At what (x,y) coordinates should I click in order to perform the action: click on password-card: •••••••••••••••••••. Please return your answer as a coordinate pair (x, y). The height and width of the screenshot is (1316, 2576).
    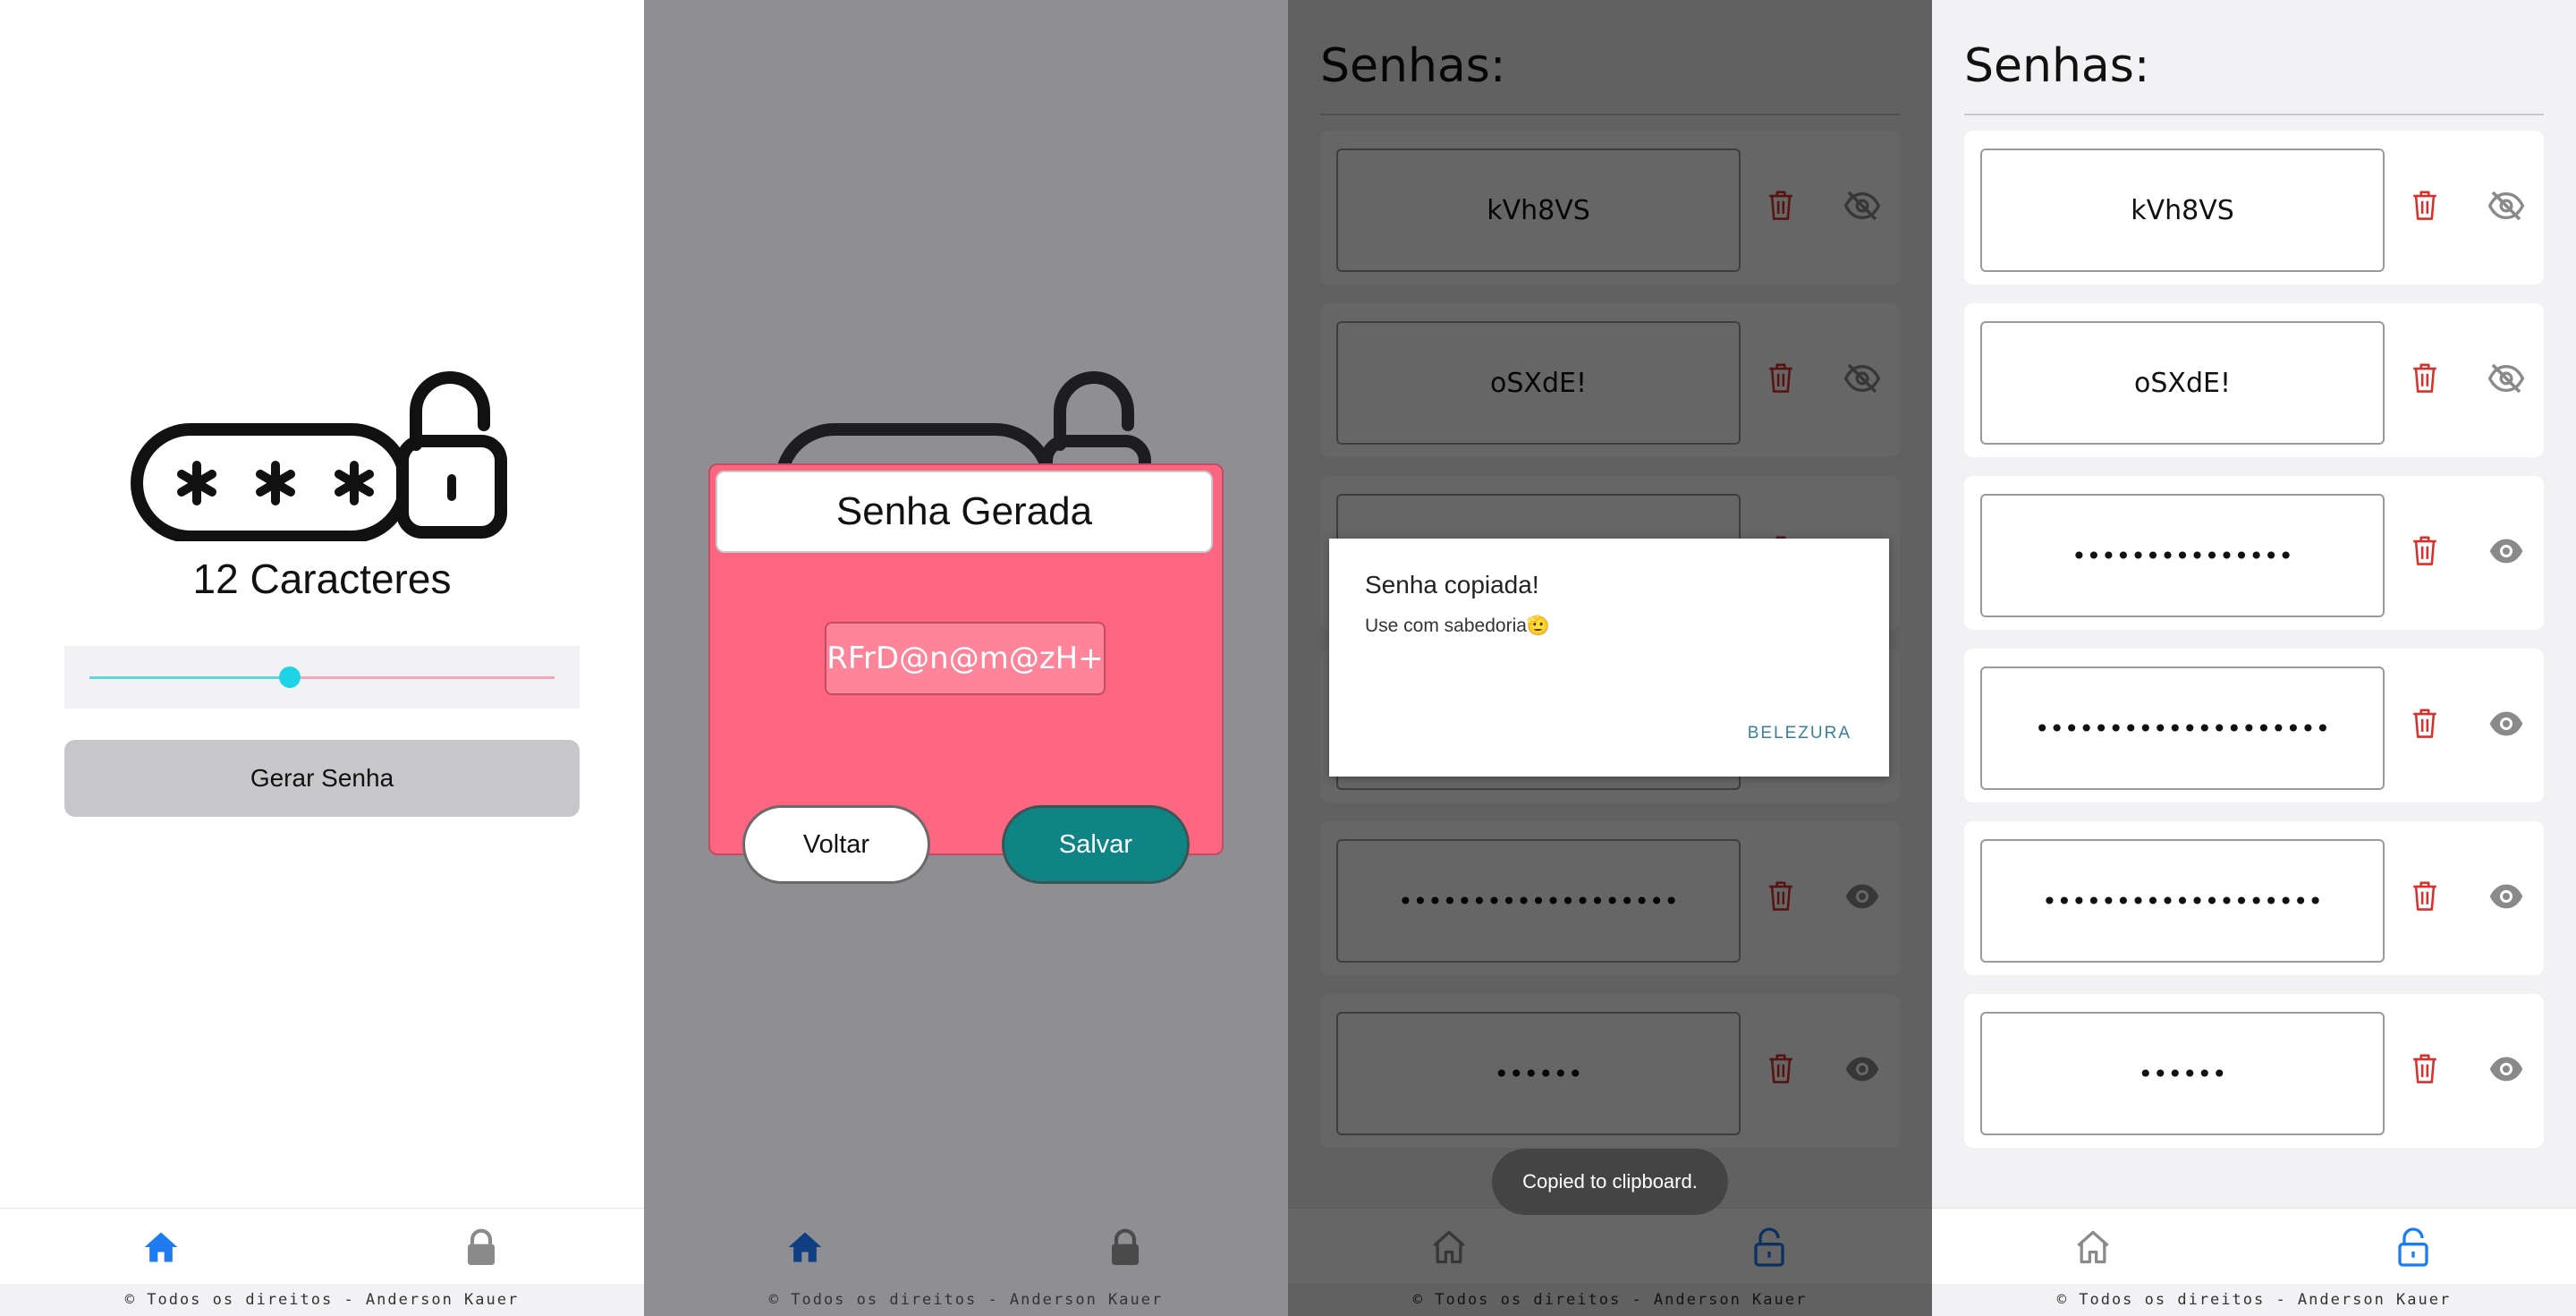
    Looking at the image, I should click on (2254, 898).